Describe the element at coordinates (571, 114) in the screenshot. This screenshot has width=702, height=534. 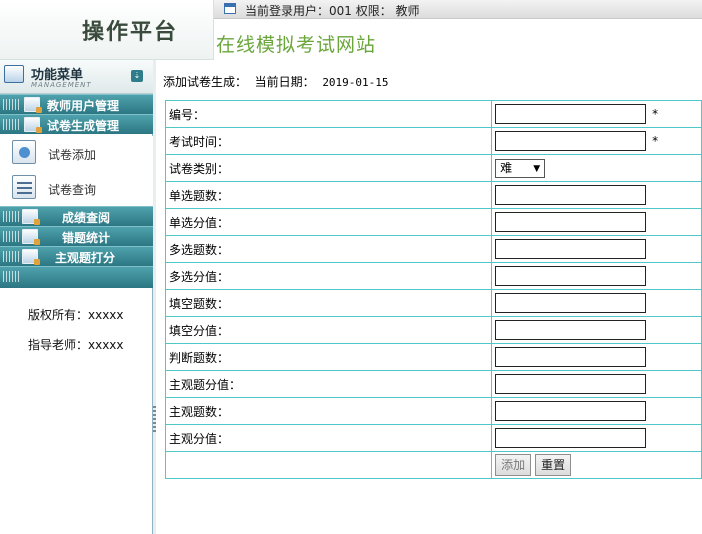
I see `id-input` at that location.